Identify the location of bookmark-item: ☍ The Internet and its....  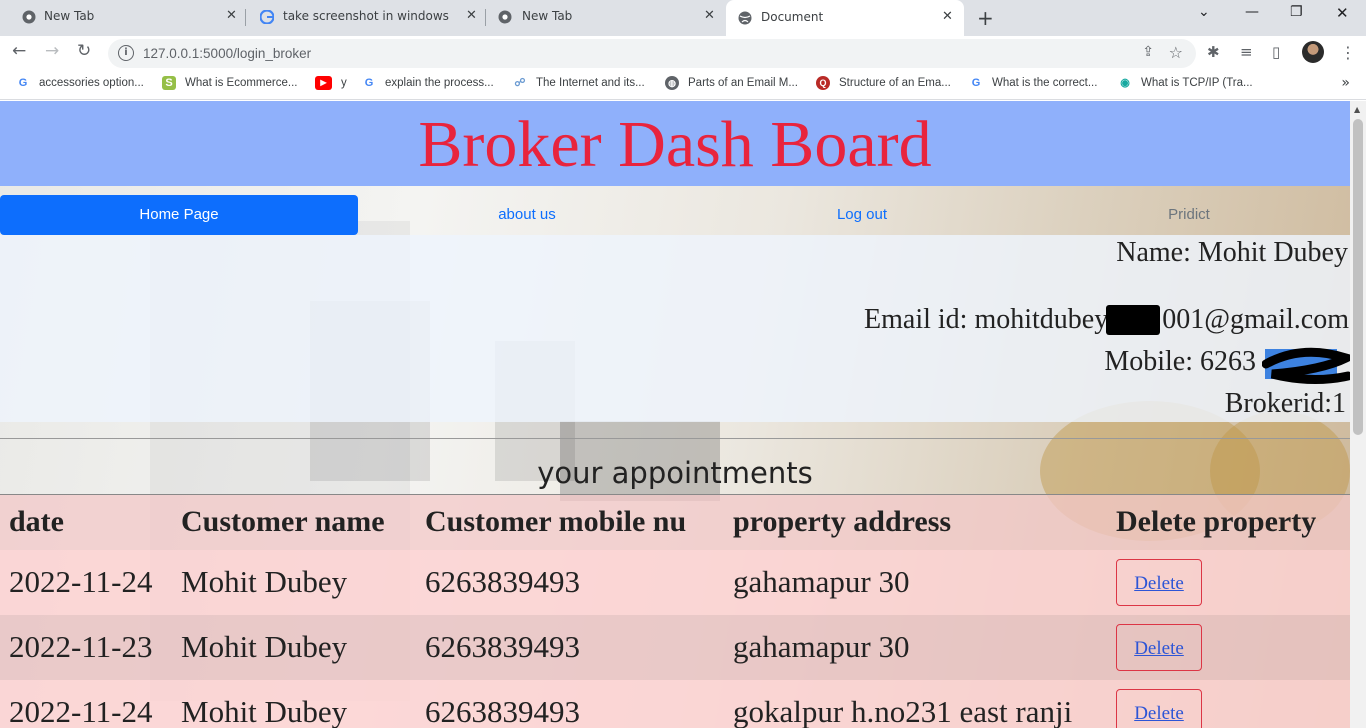
(578, 83).